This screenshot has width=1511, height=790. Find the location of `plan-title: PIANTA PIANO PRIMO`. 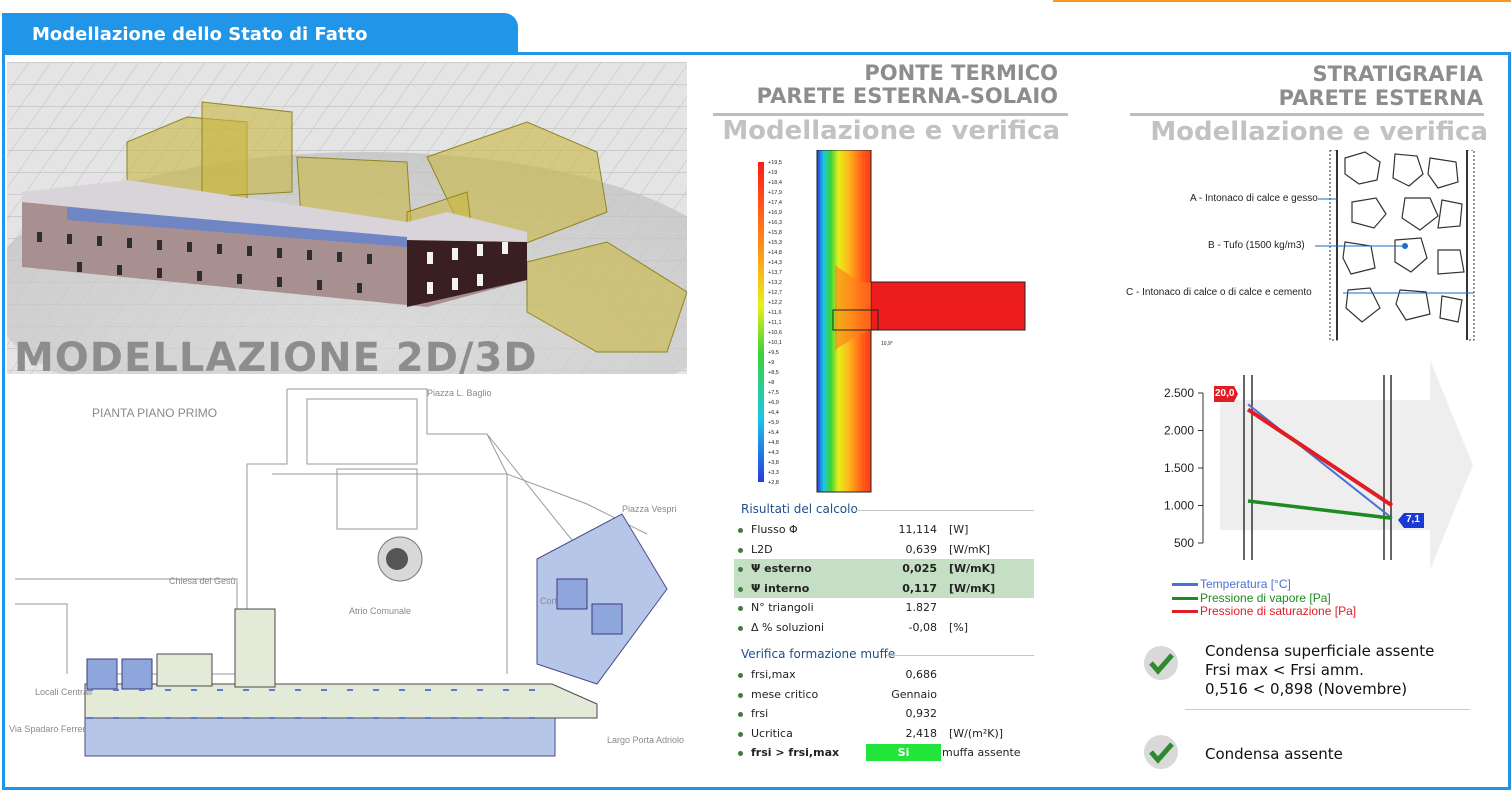

plan-title: PIANTA PIANO PRIMO is located at coordinates (155, 413).